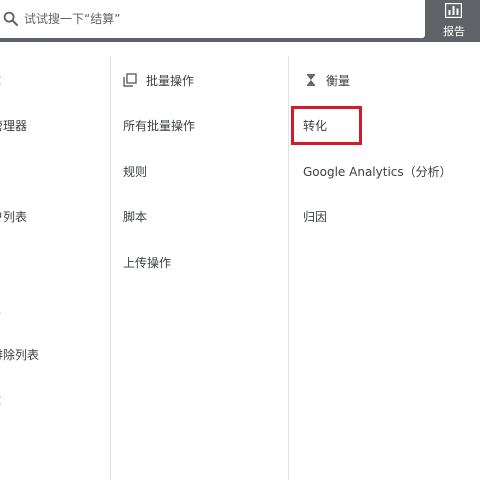  Describe the element at coordinates (338, 81) in the screenshot. I see `measurement-header: 衡量` at that location.